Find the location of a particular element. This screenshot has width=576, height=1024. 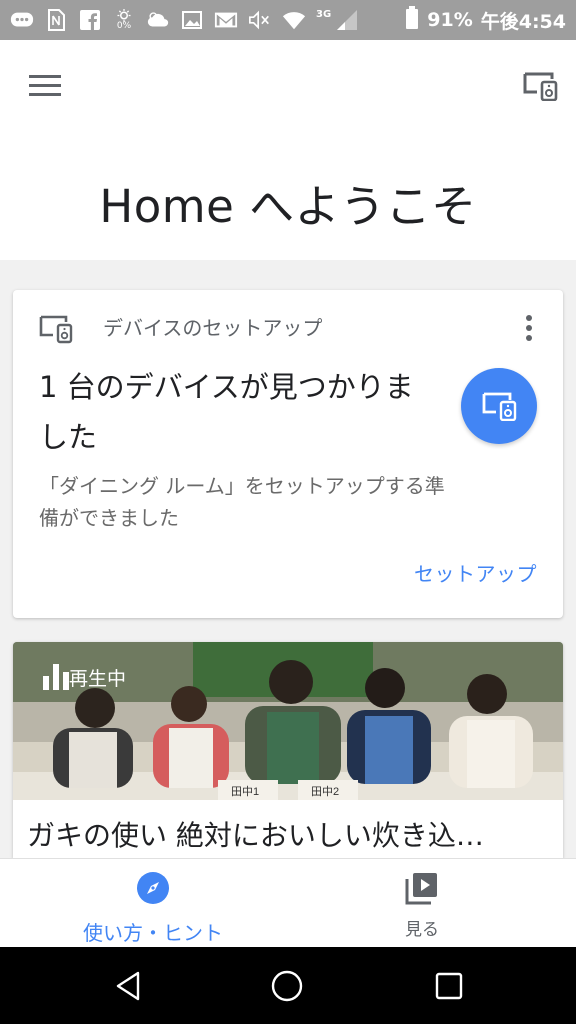

card-description: 「ダイニング ルーム」をセットアップする準備ができました is located at coordinates (242, 502).